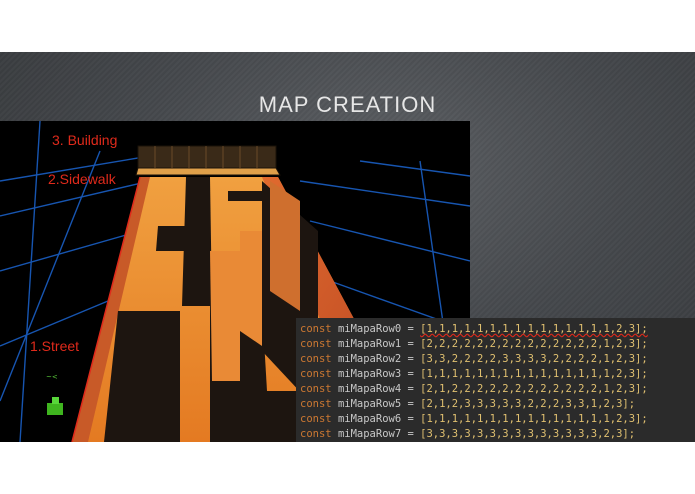  What do you see at coordinates (54, 394) in the screenshot?
I see `player-icon: ~<` at bounding box center [54, 394].